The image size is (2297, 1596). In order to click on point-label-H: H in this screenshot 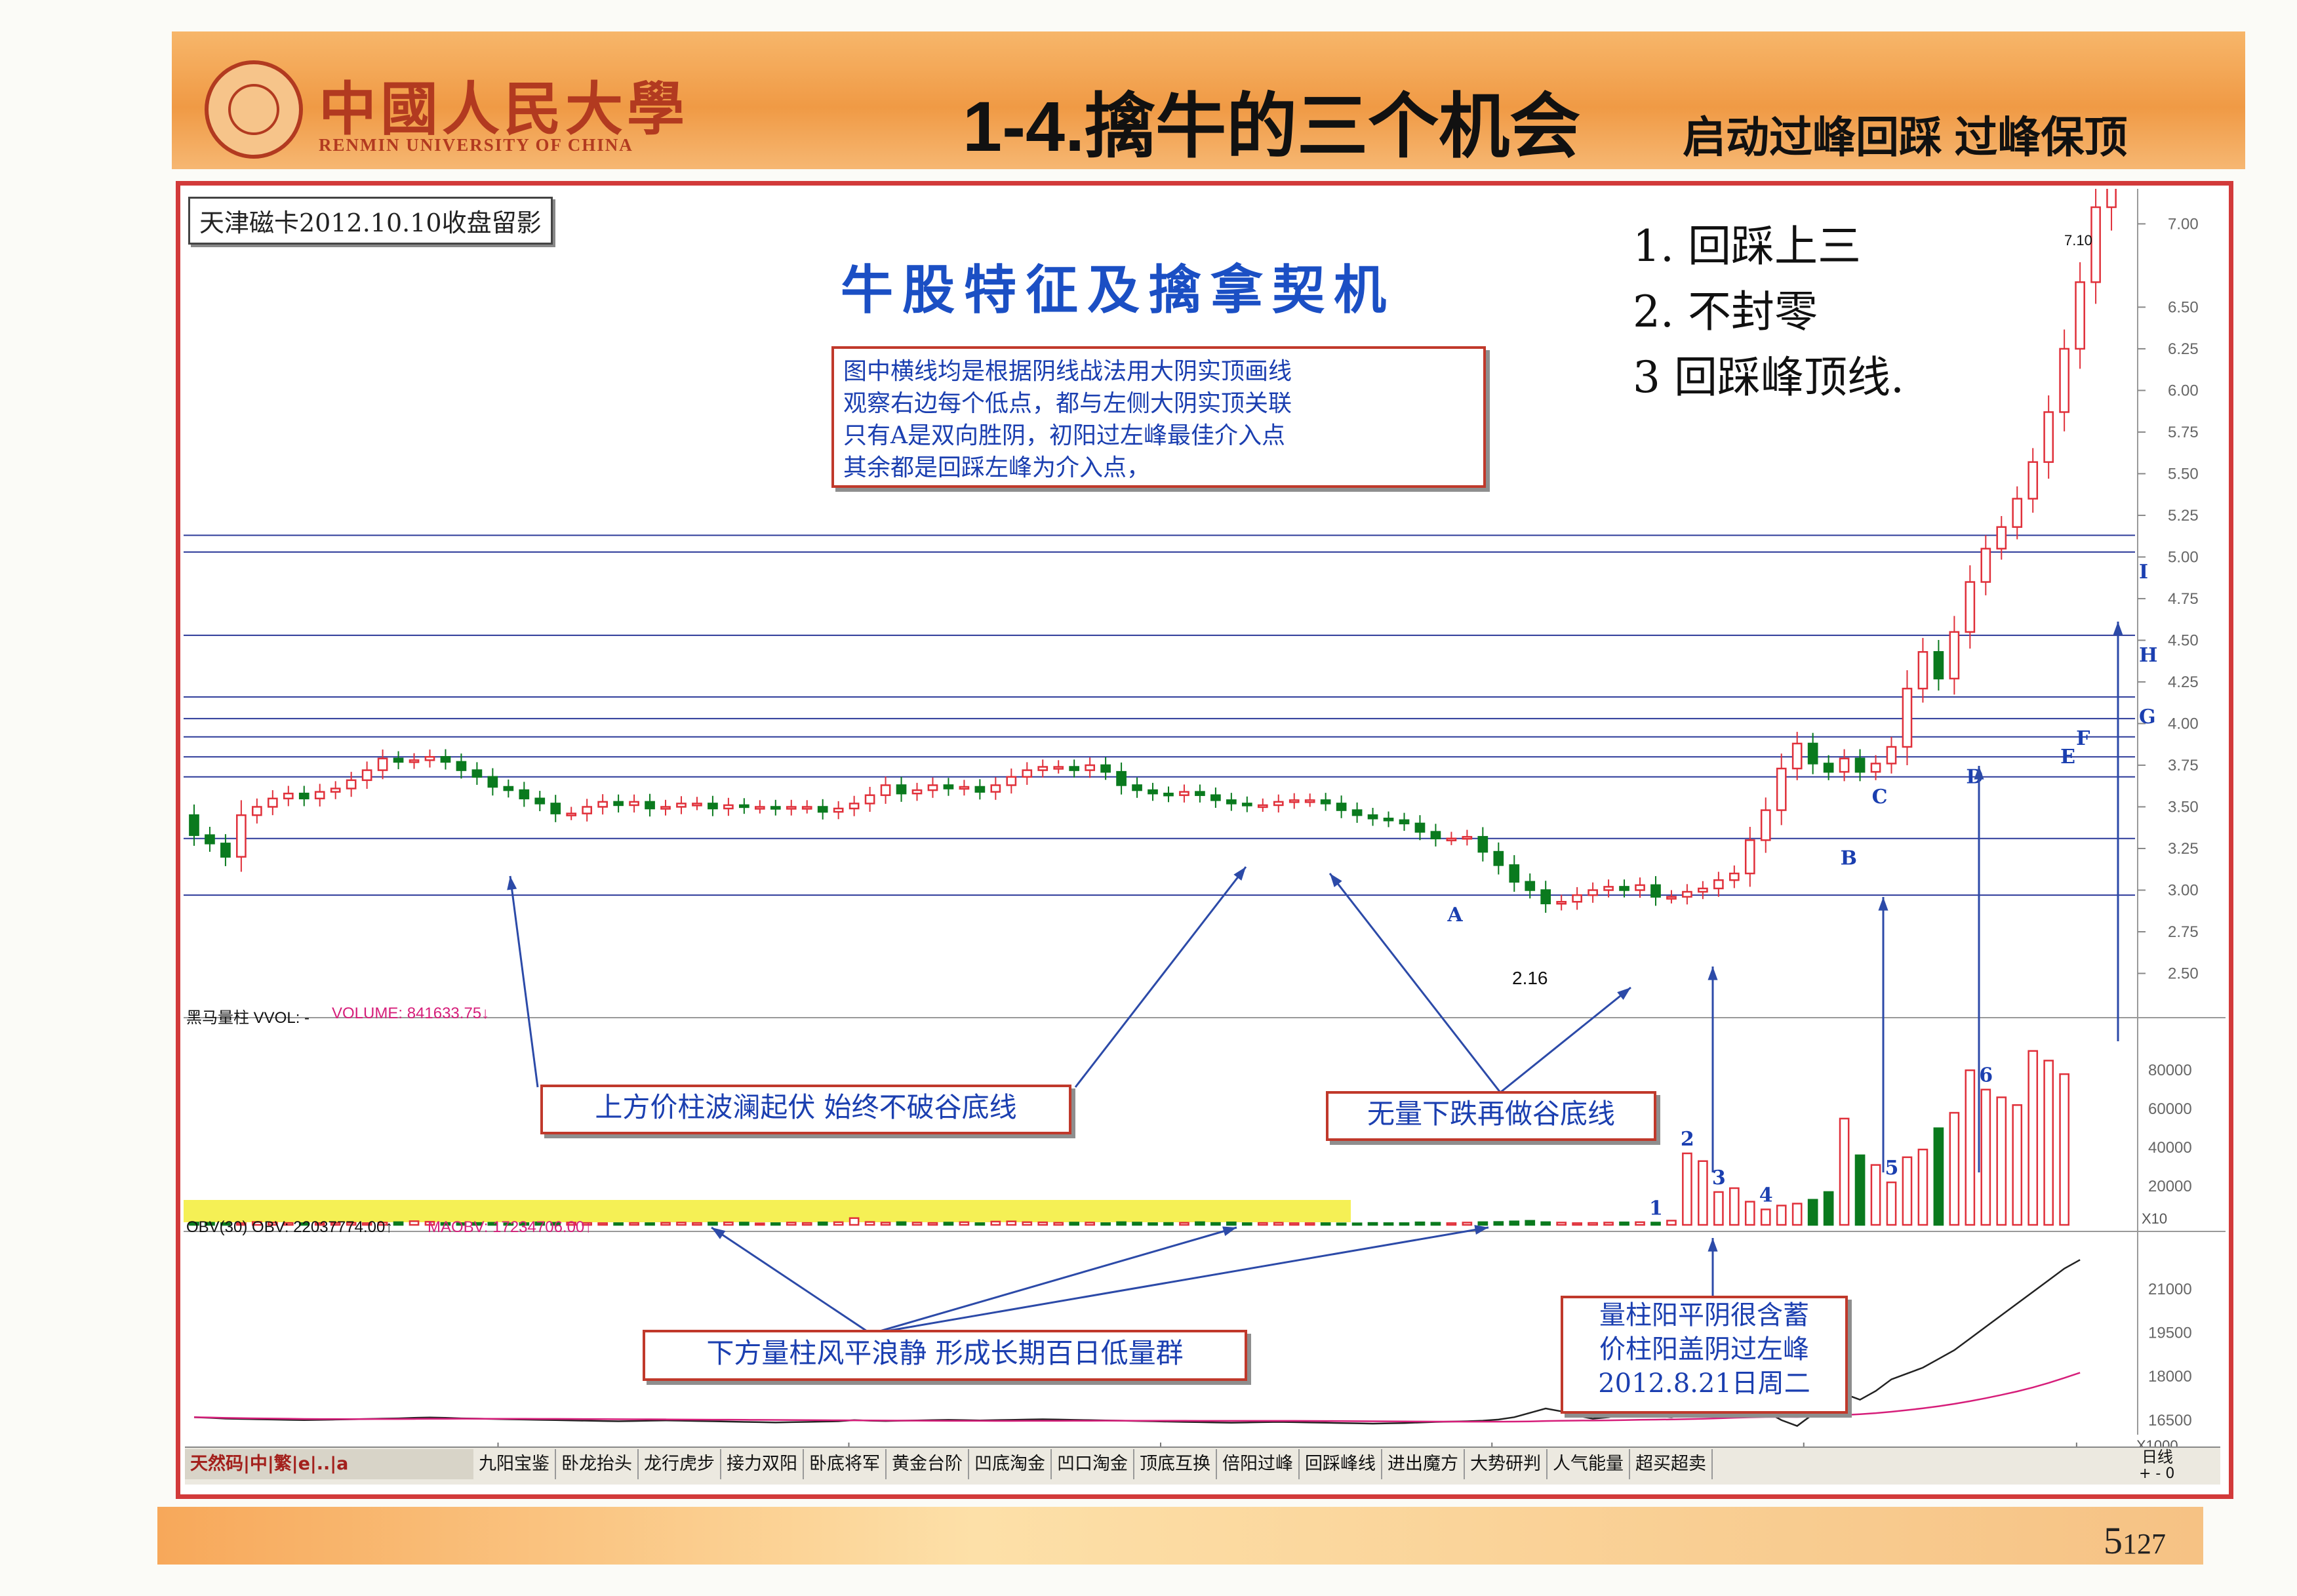, I will do `click(2148, 655)`.